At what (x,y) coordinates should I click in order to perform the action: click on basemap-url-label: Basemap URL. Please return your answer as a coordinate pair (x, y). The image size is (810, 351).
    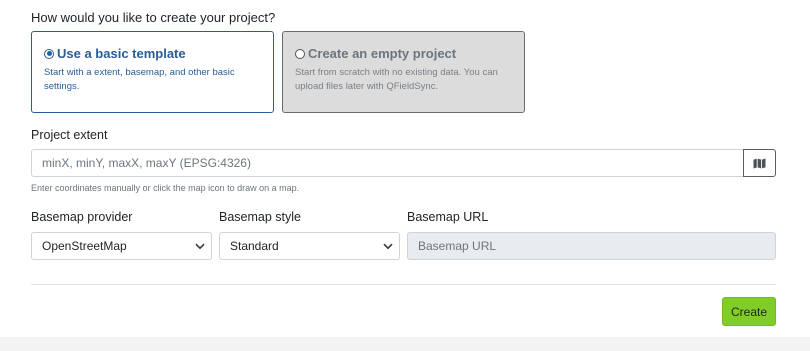
    Looking at the image, I should click on (448, 217).